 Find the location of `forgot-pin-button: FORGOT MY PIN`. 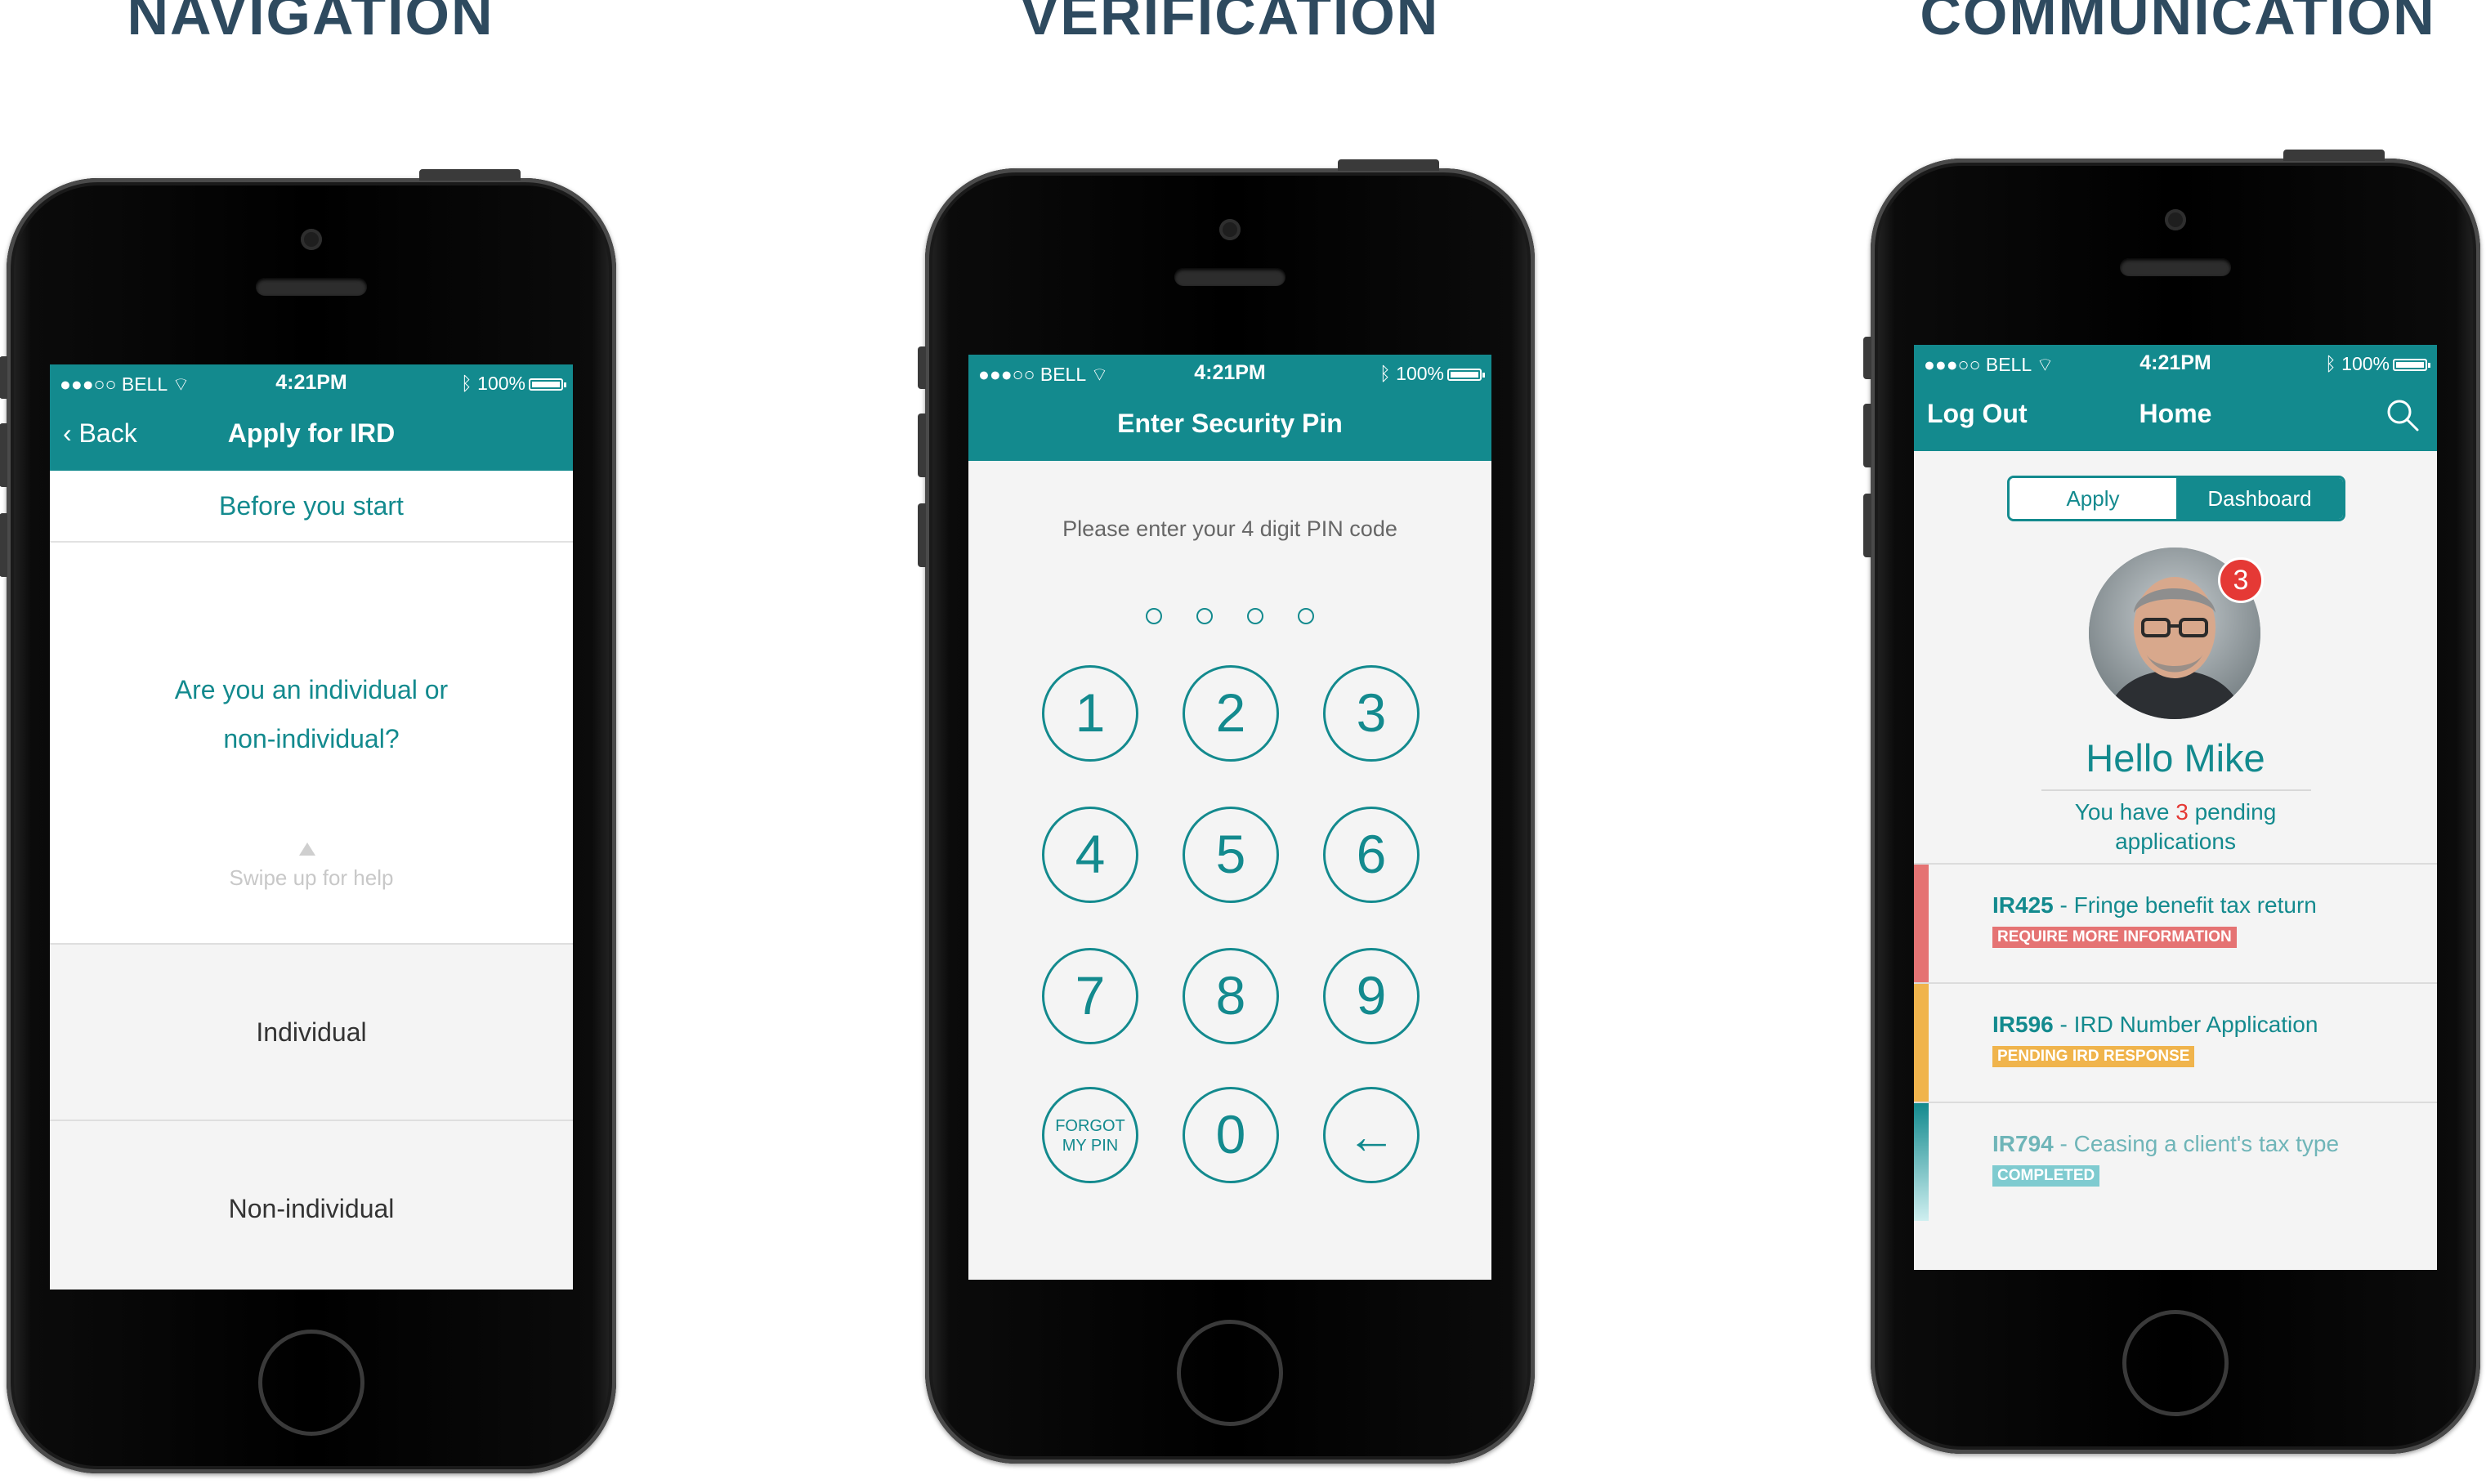

forgot-pin-button: FORGOT MY PIN is located at coordinates (1090, 1135).